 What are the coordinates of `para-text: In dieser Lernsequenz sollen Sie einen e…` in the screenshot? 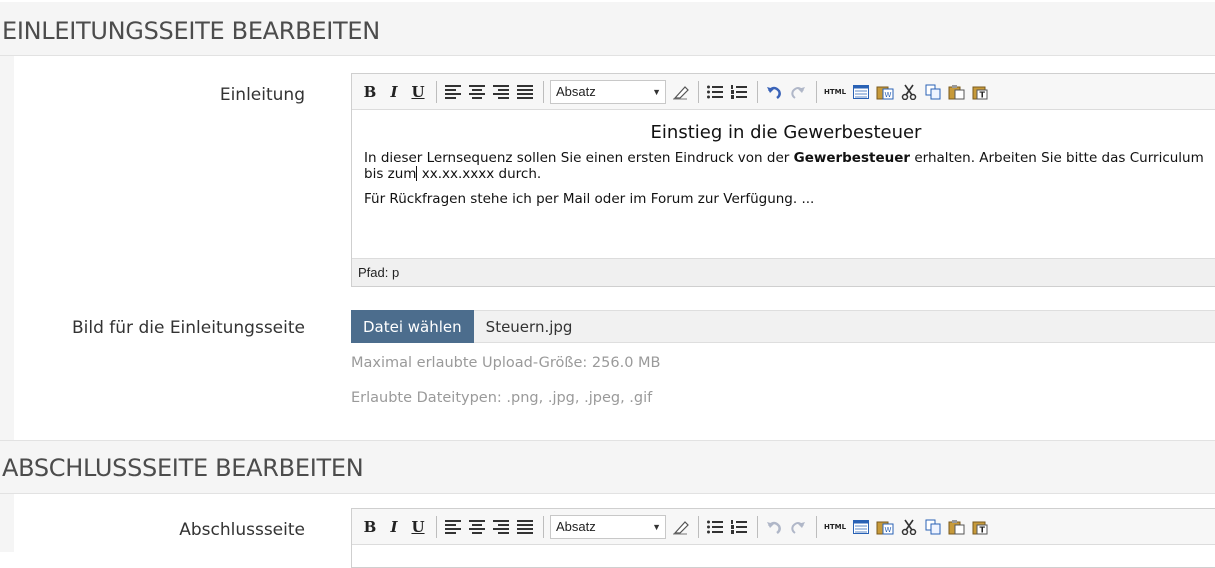 It's located at (579, 158).